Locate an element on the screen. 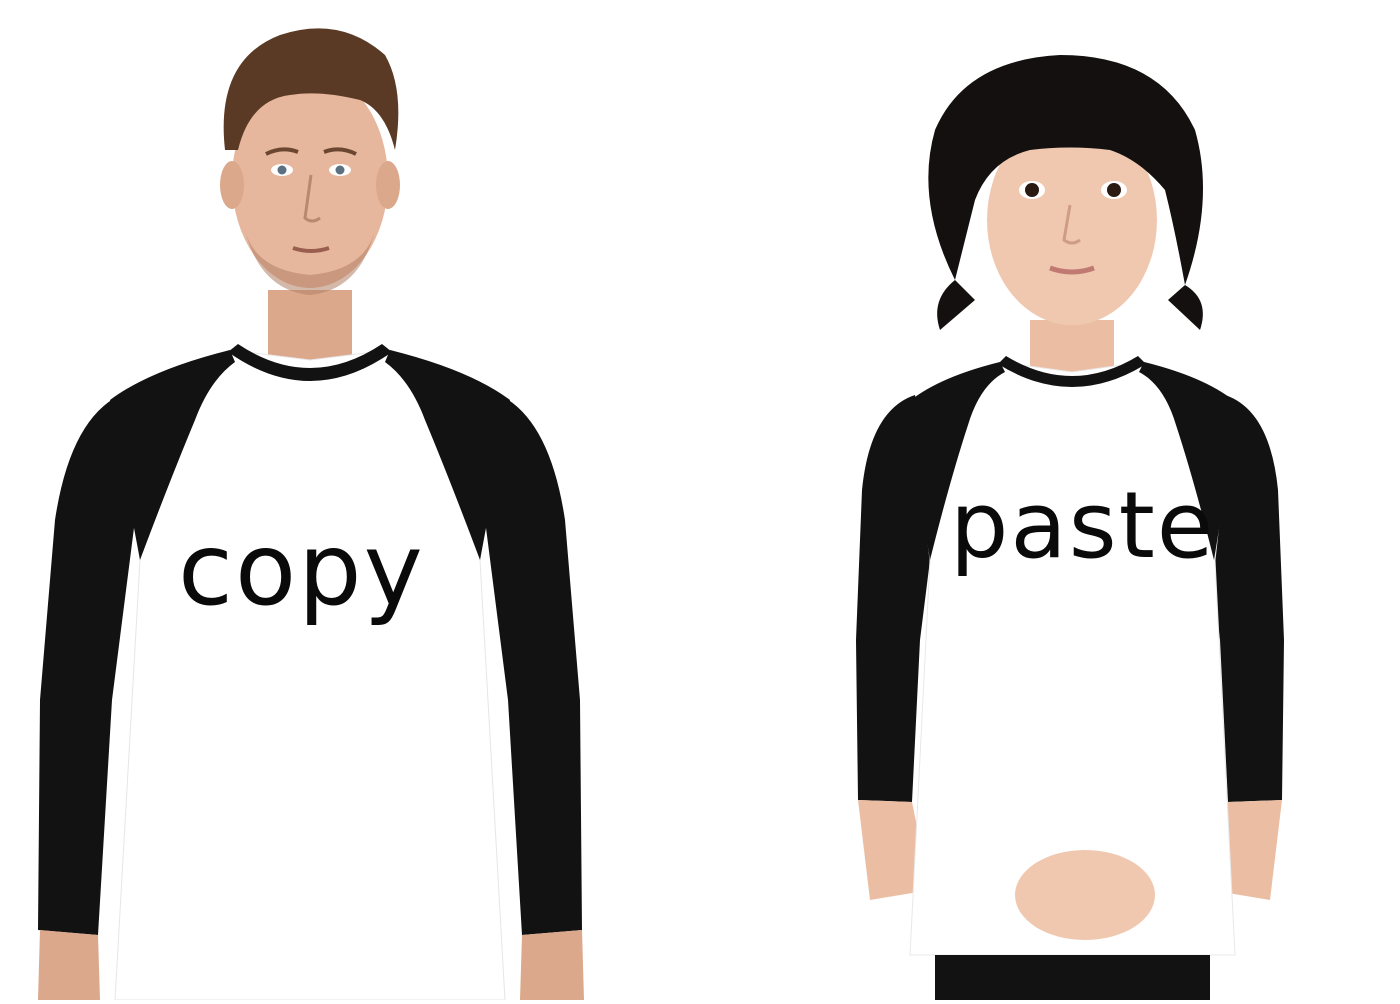 This screenshot has height=1004, width=1400. child-left-iris is located at coordinates (1032, 190).